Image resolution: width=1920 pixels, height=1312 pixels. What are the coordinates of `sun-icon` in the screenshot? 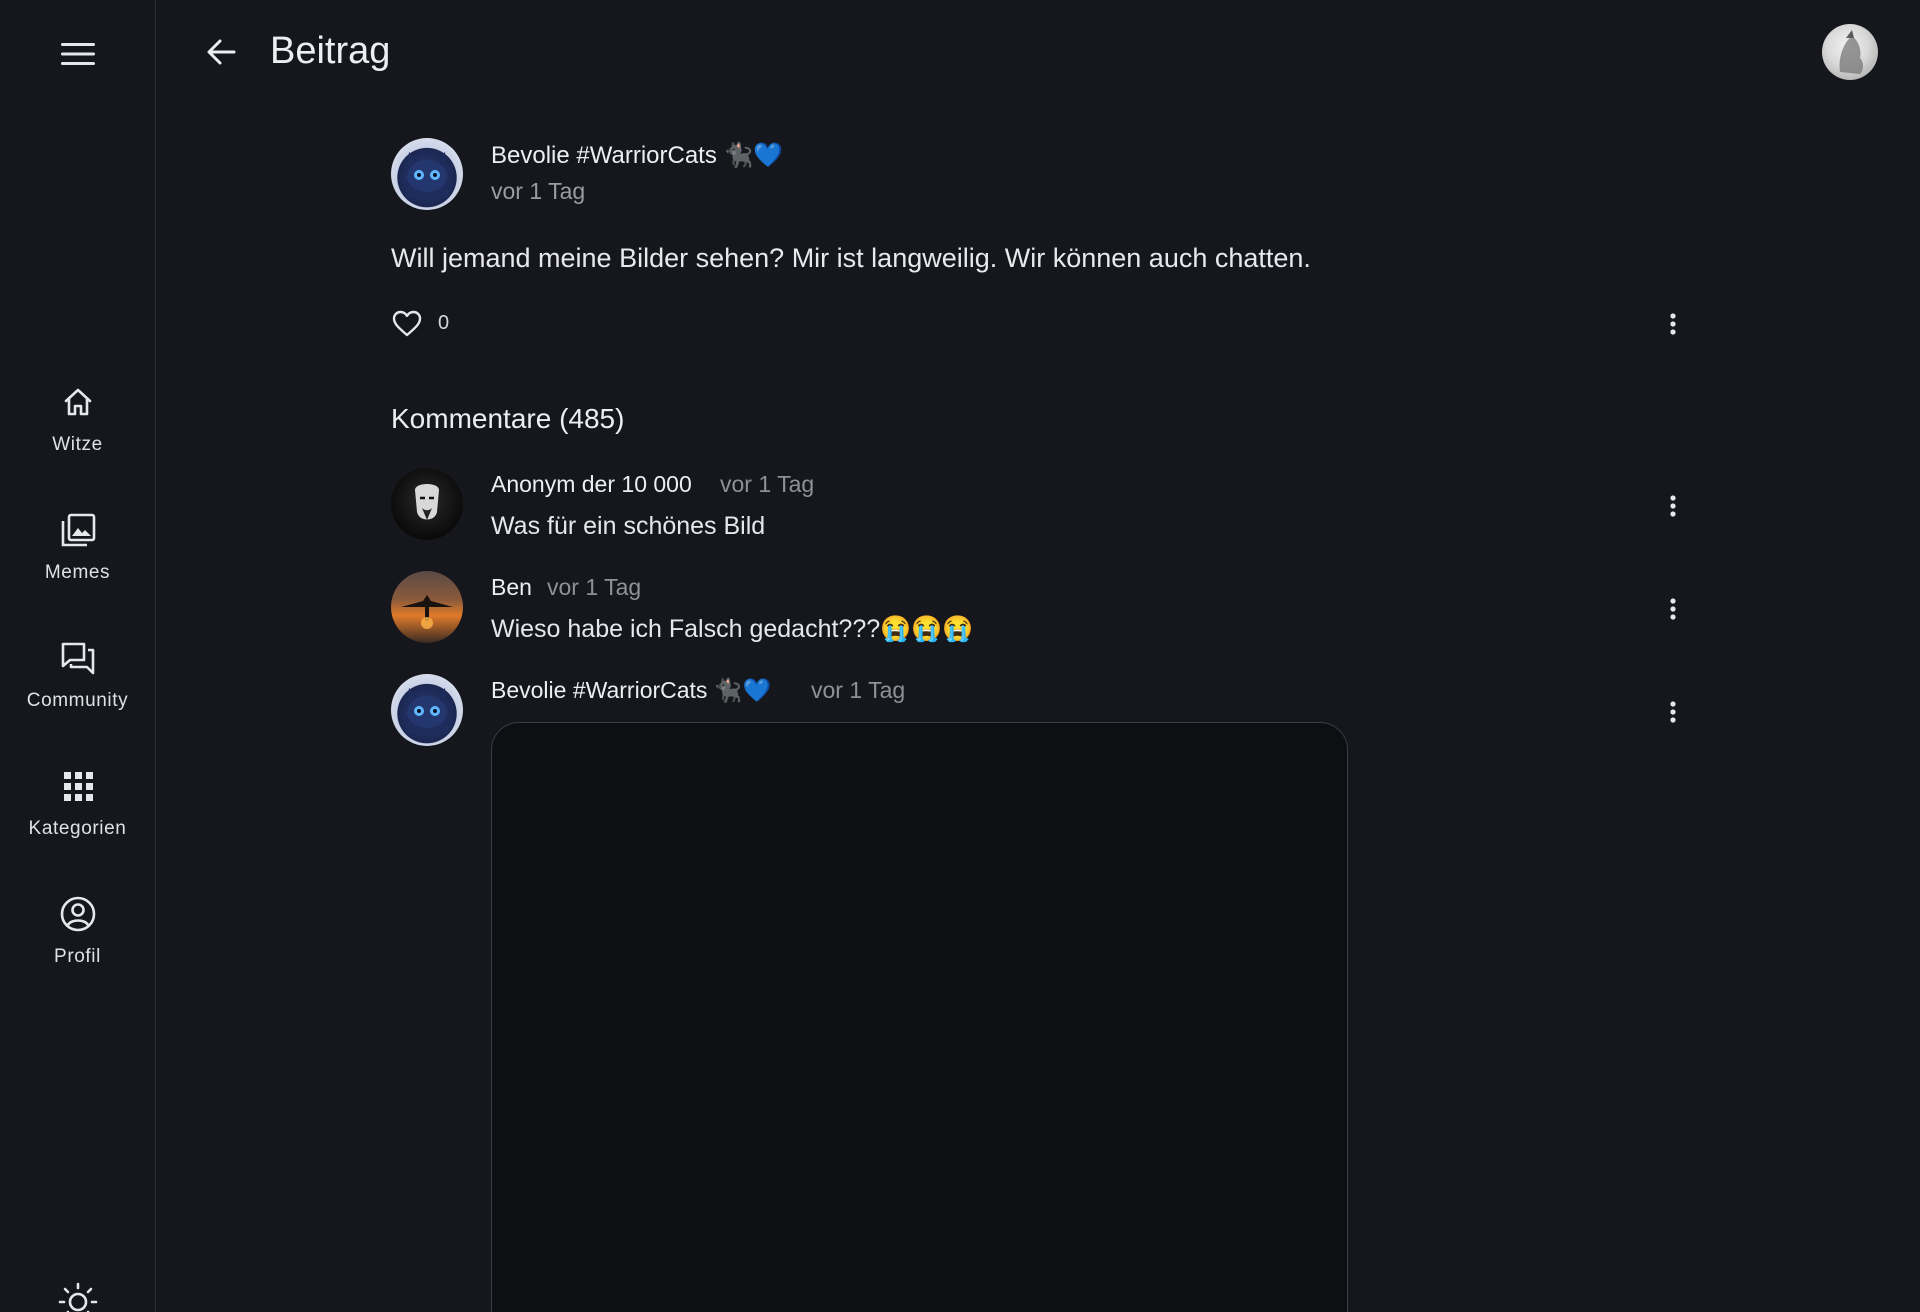 It's located at (78, 1297).